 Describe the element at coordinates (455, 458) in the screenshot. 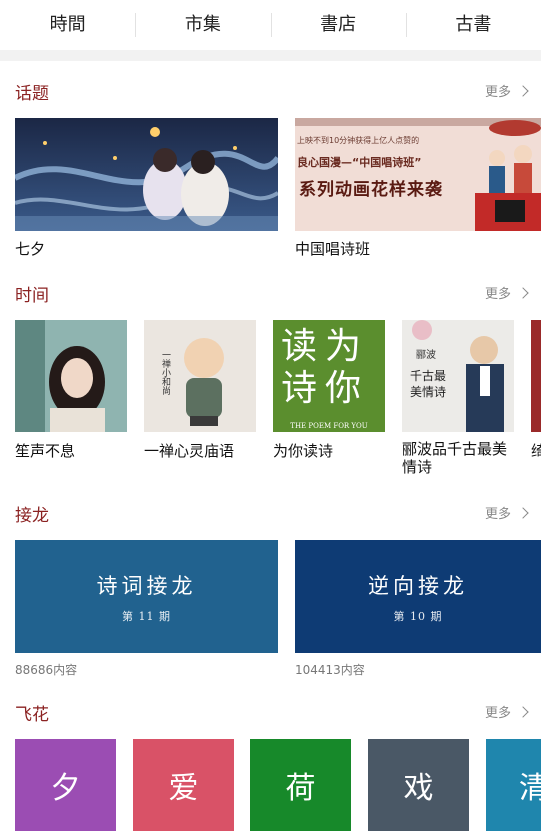

I see `time-caption: 郦波品千古最美情诗` at that location.